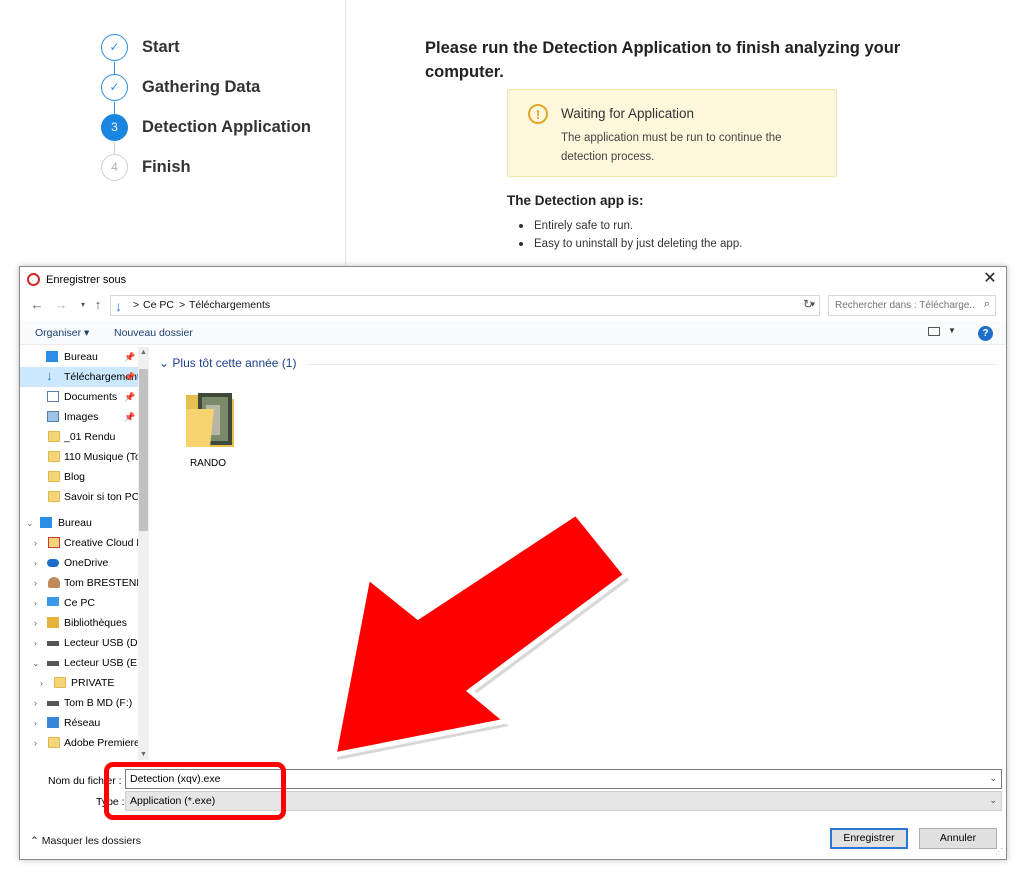  I want to click on sidebar-item-usb-d: › Lecteur USB (D:), so click(79, 643).